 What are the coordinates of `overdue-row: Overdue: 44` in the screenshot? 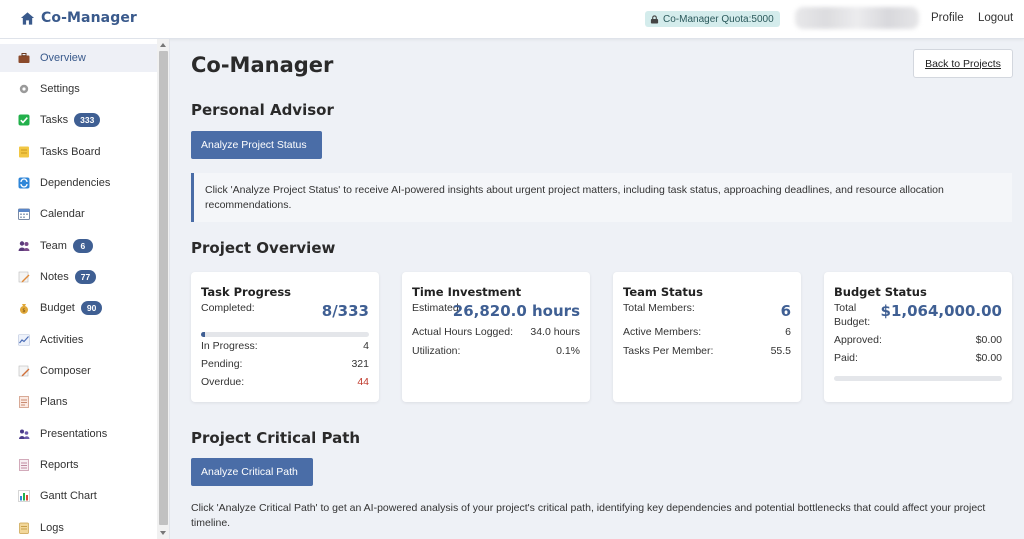 It's located at (285, 382).